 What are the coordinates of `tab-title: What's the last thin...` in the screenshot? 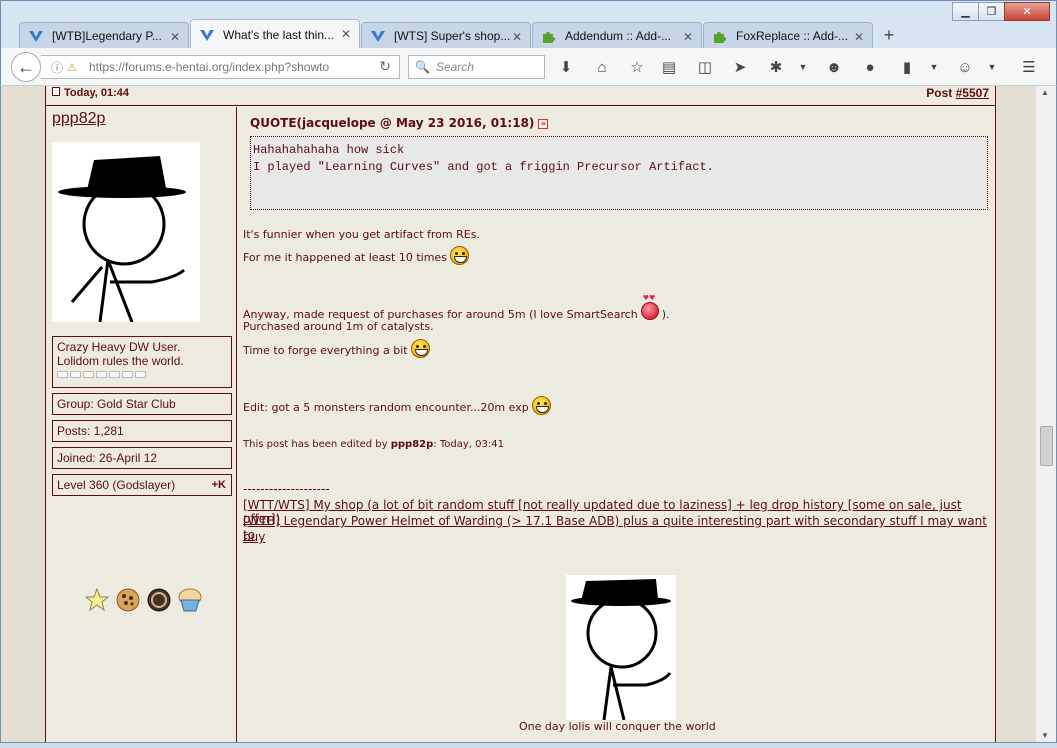 It's located at (279, 34).